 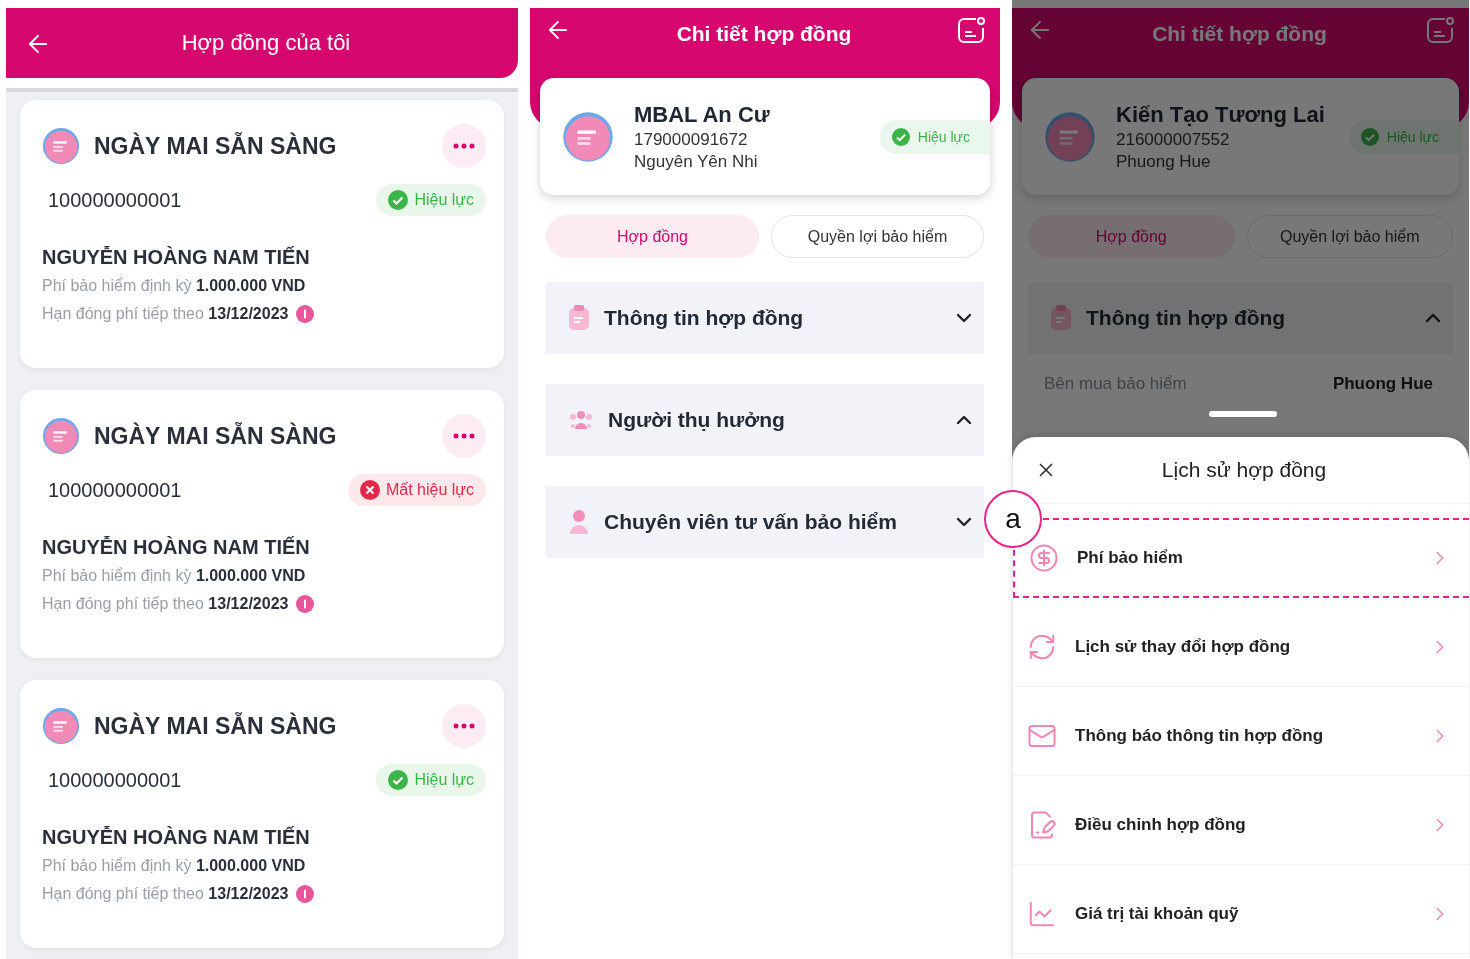 I want to click on section-header: Người thụ hưởng, so click(x=765, y=420).